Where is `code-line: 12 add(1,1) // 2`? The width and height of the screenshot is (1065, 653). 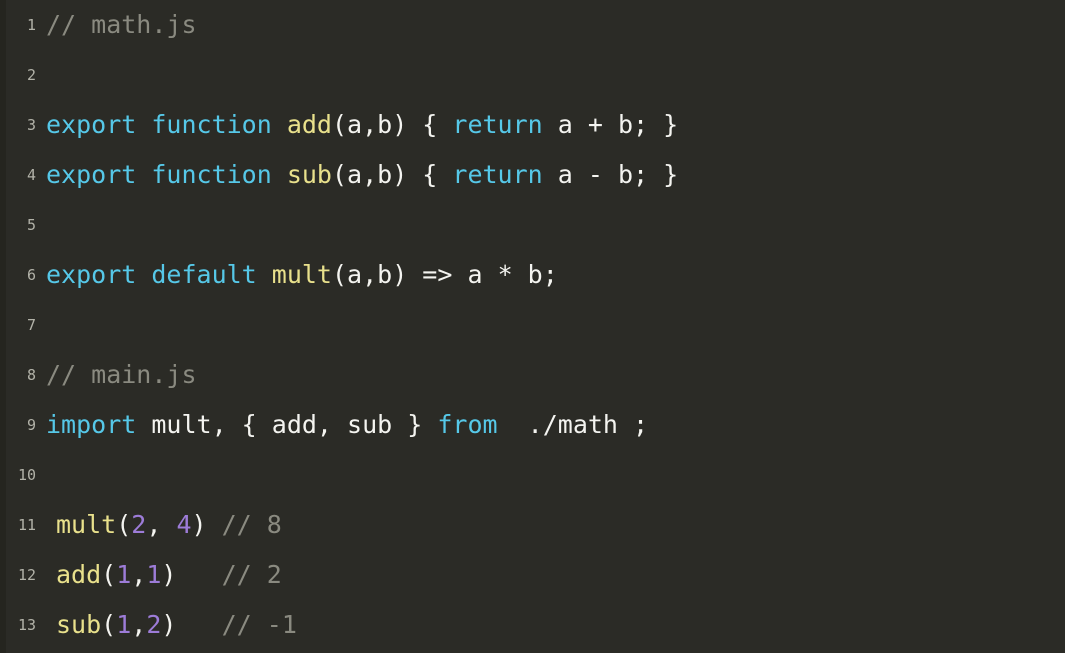 code-line: 12 add(1,1) // 2 is located at coordinates (532, 575).